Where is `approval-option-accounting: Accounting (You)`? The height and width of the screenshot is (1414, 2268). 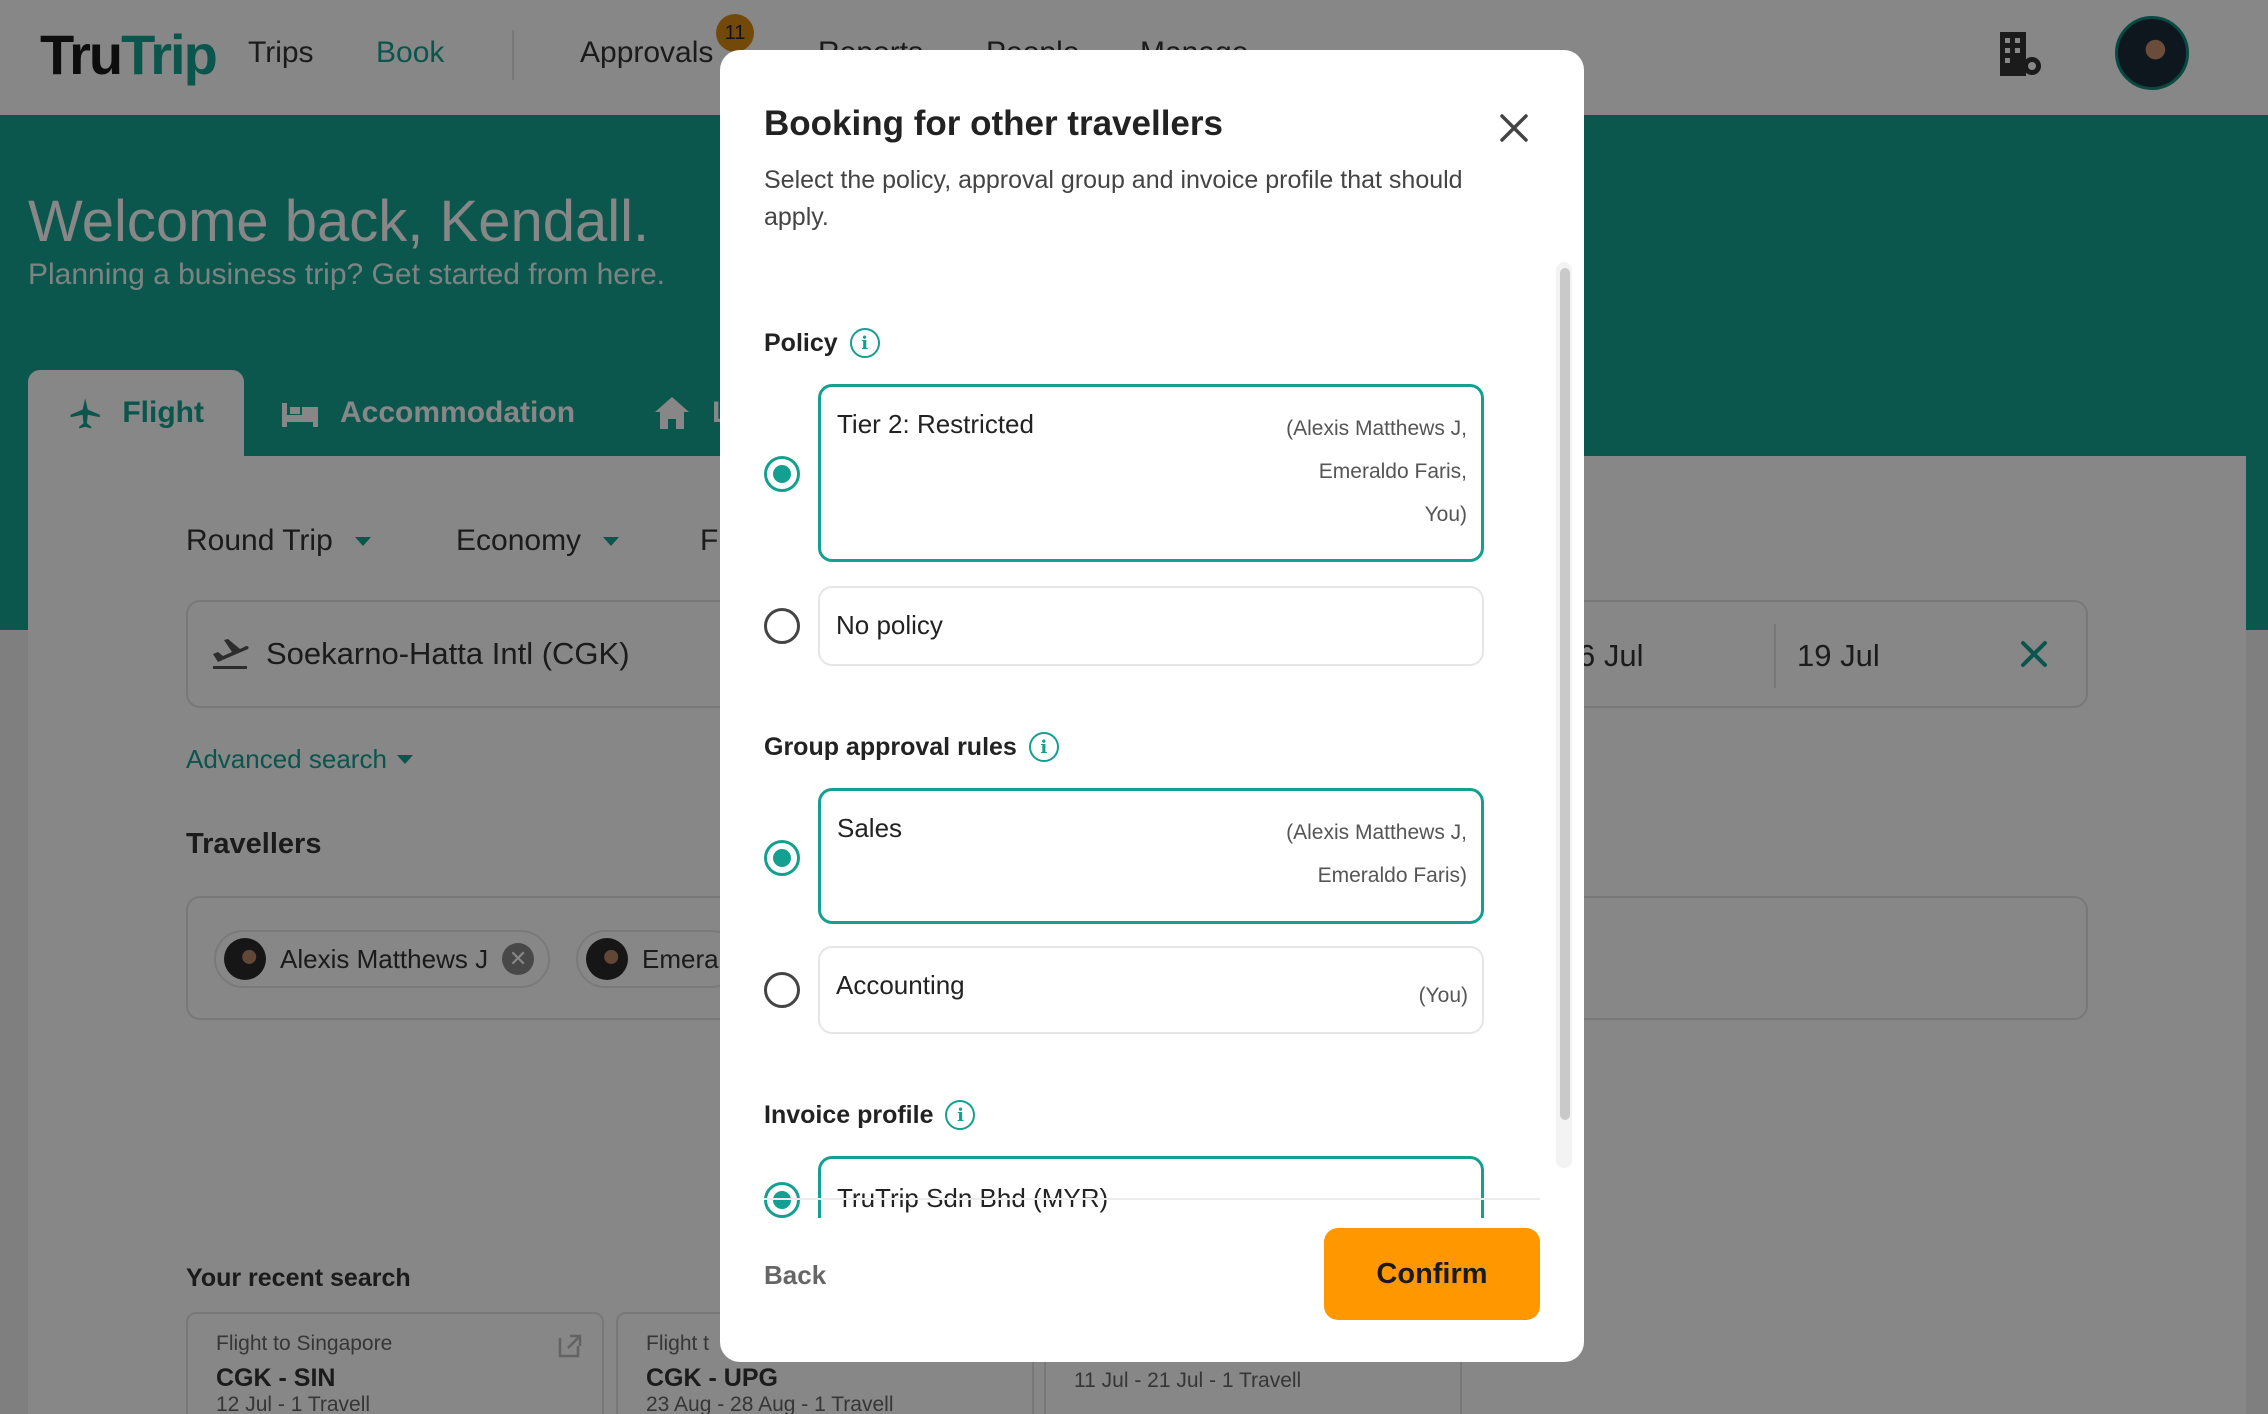
approval-option-accounting: Accounting (You) is located at coordinates (1151, 990).